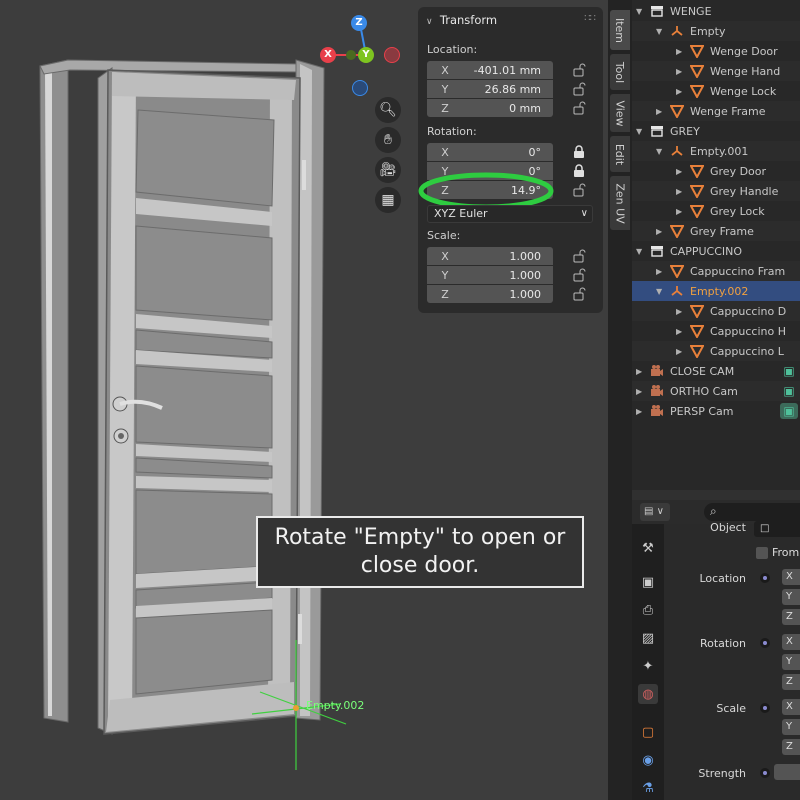  I want to click on gizmo-z-axis: Z, so click(359, 23).